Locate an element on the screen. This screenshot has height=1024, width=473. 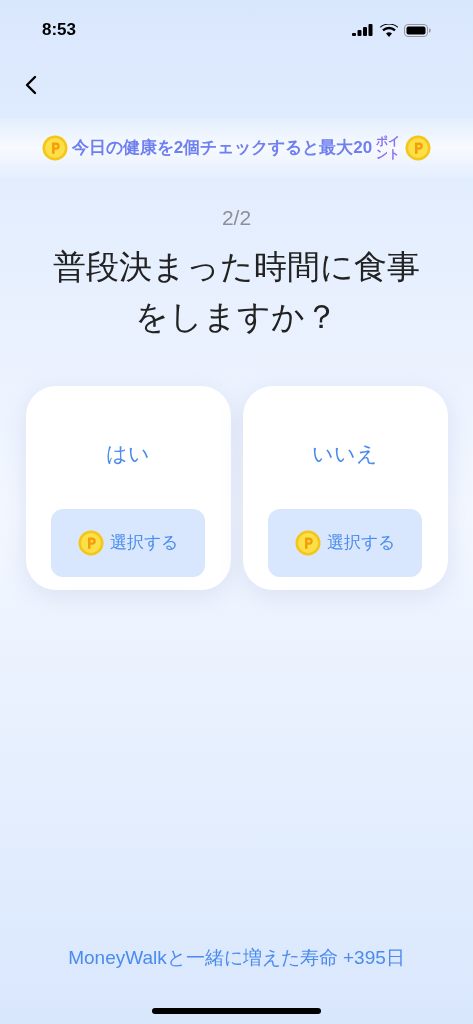
answer-label: いいえ is located at coordinates (345, 453).